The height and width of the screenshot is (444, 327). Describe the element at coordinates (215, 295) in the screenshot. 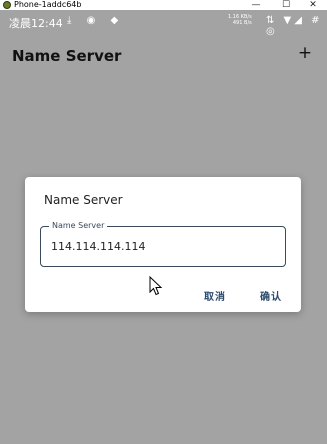

I see `cancel-button: 取消` at that location.